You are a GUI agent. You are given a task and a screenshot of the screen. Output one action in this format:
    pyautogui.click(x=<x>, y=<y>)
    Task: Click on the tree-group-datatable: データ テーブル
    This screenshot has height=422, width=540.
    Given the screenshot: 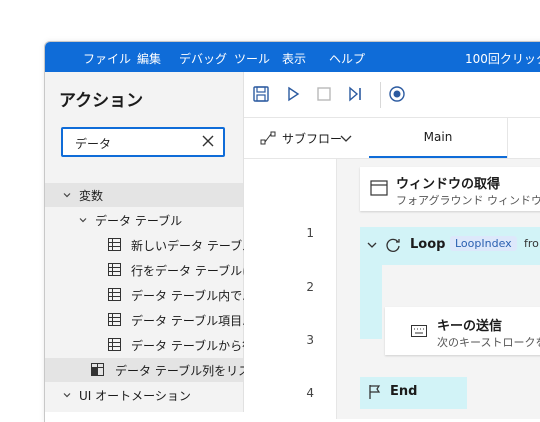 What is the action you would take?
    pyautogui.click(x=144, y=220)
    